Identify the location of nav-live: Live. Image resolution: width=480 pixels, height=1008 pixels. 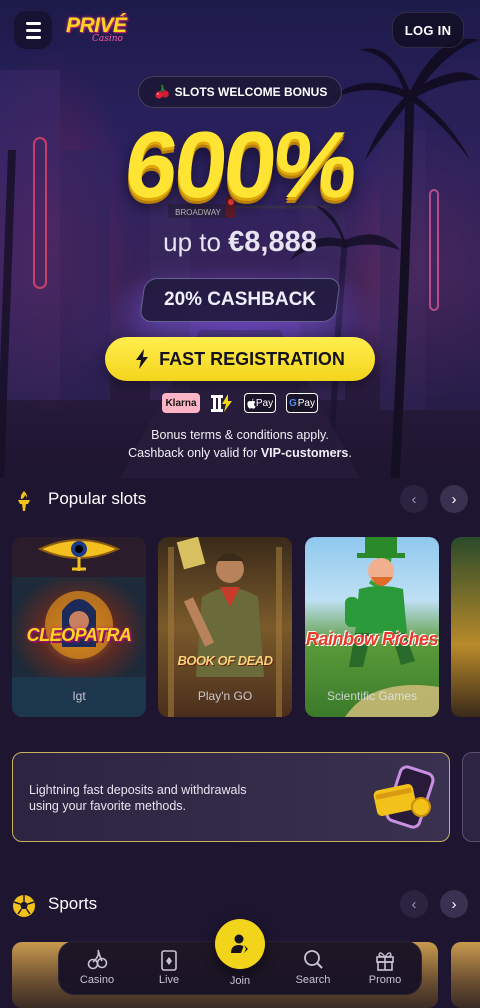
(169, 969).